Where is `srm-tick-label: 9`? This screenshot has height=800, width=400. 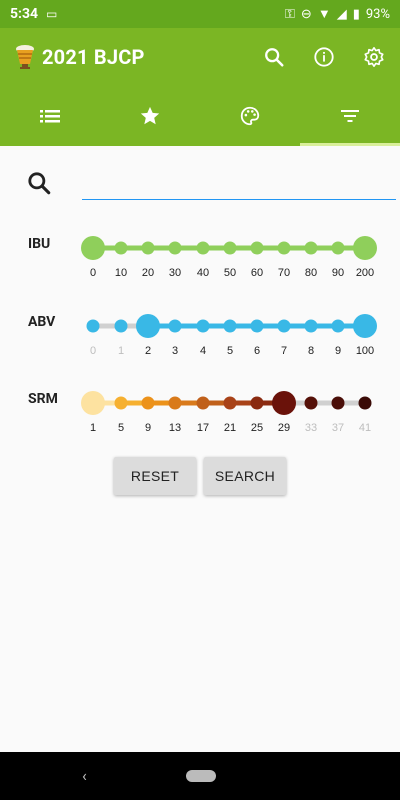 srm-tick-label: 9 is located at coordinates (148, 428).